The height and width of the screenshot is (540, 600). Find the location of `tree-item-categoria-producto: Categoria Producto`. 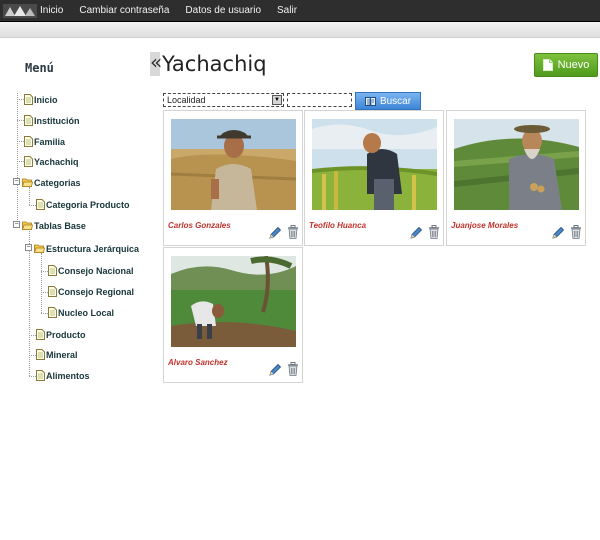

tree-item-categoria-producto: Categoria Producto is located at coordinates (83, 204).